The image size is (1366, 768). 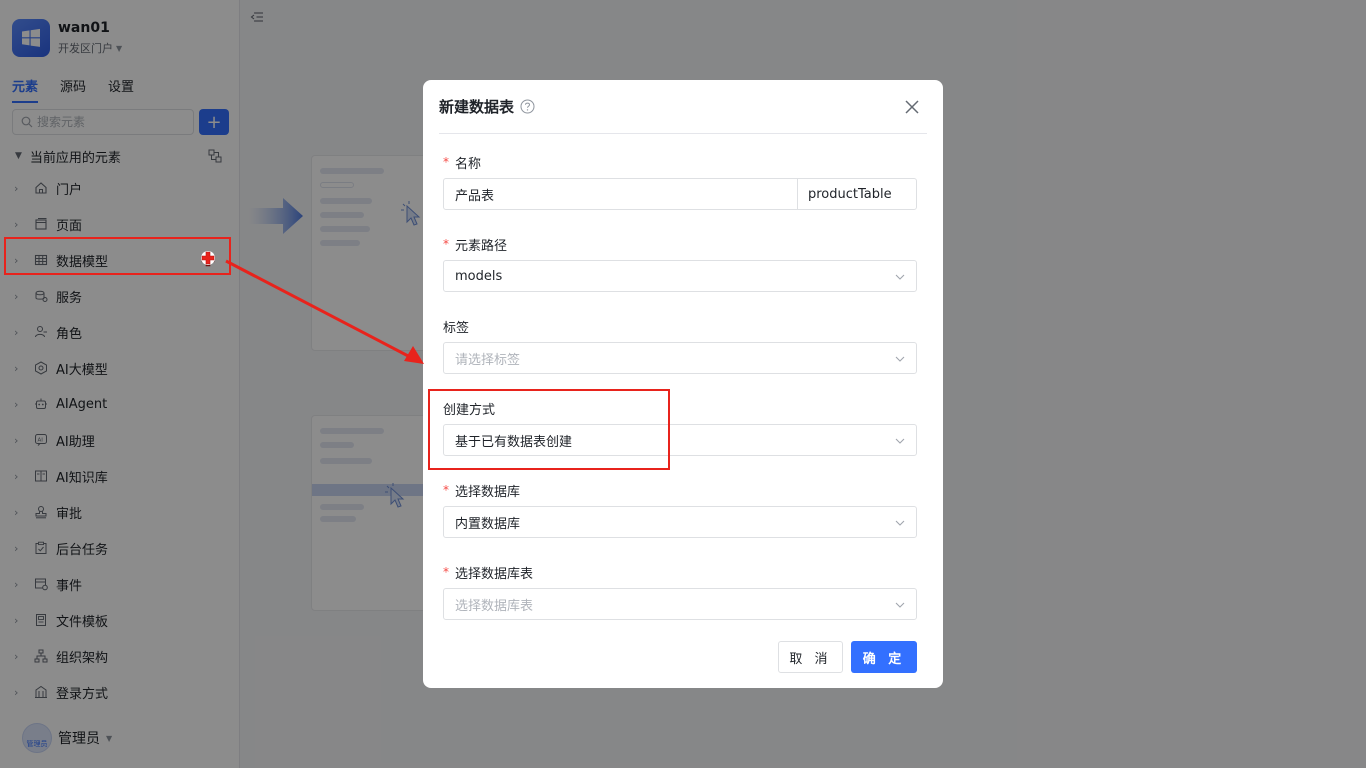 I want to click on dialog-footer: 取 消 确 定, so click(x=847, y=657).